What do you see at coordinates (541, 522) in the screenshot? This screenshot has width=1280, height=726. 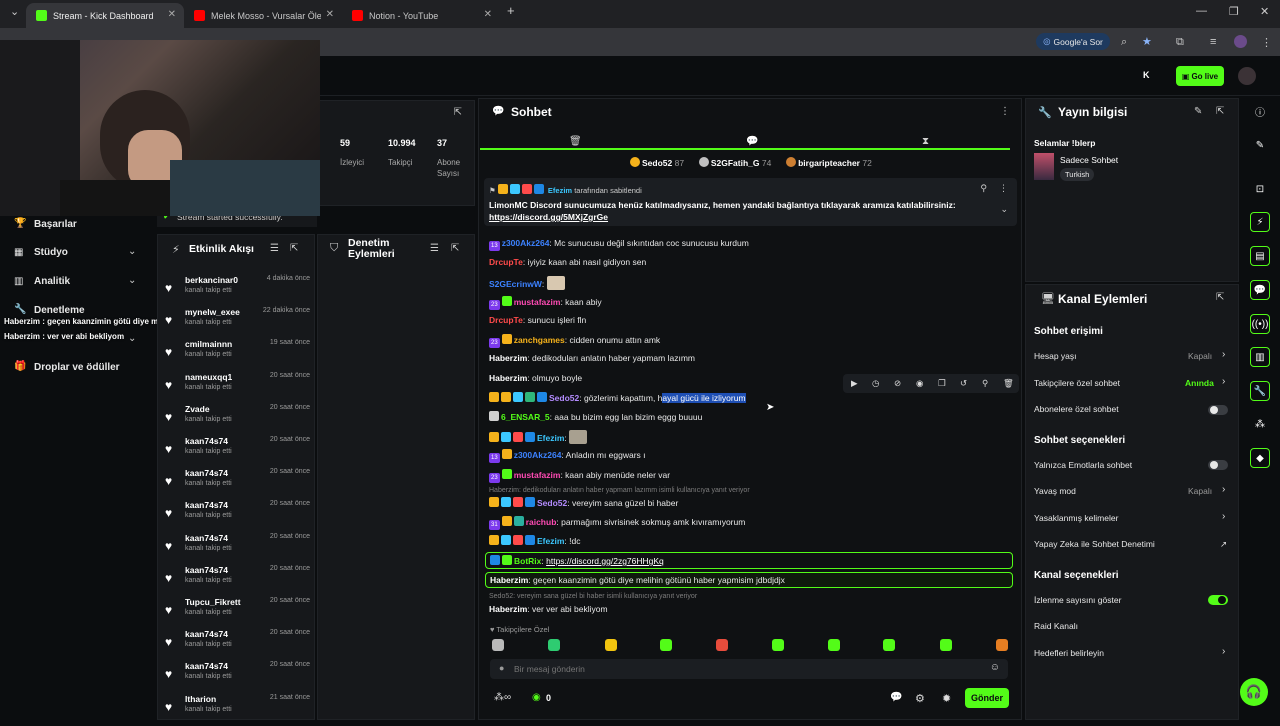 I see `chat-username: raichub` at bounding box center [541, 522].